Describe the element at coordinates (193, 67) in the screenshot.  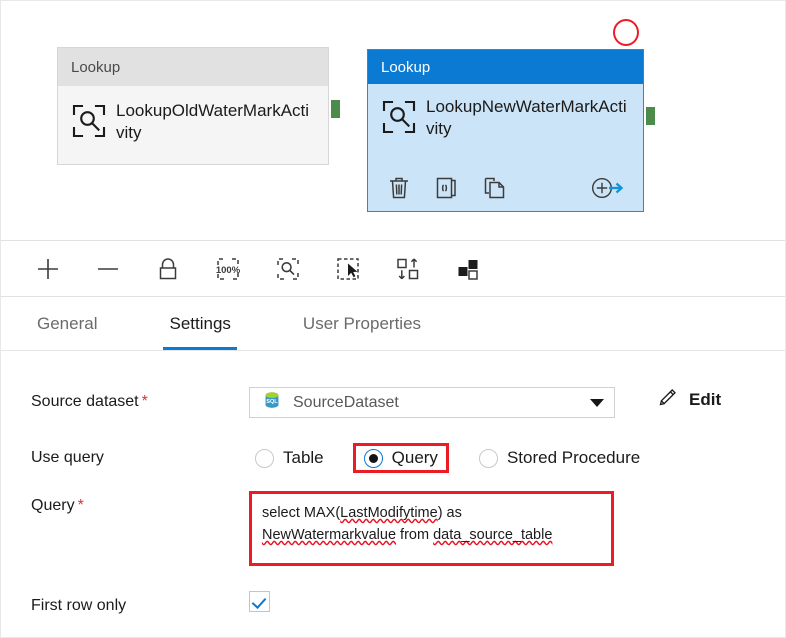
I see `activity-node-type-header: Lookup` at that location.